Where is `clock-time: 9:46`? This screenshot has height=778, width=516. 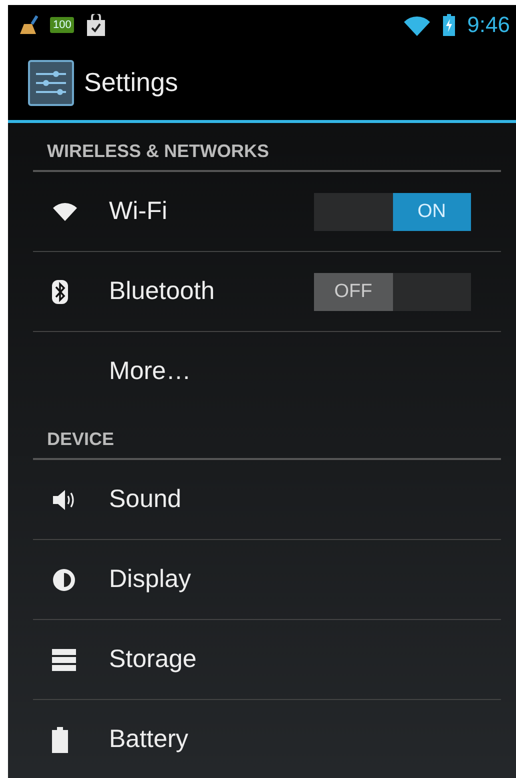
clock-time: 9:46 is located at coordinates (488, 25).